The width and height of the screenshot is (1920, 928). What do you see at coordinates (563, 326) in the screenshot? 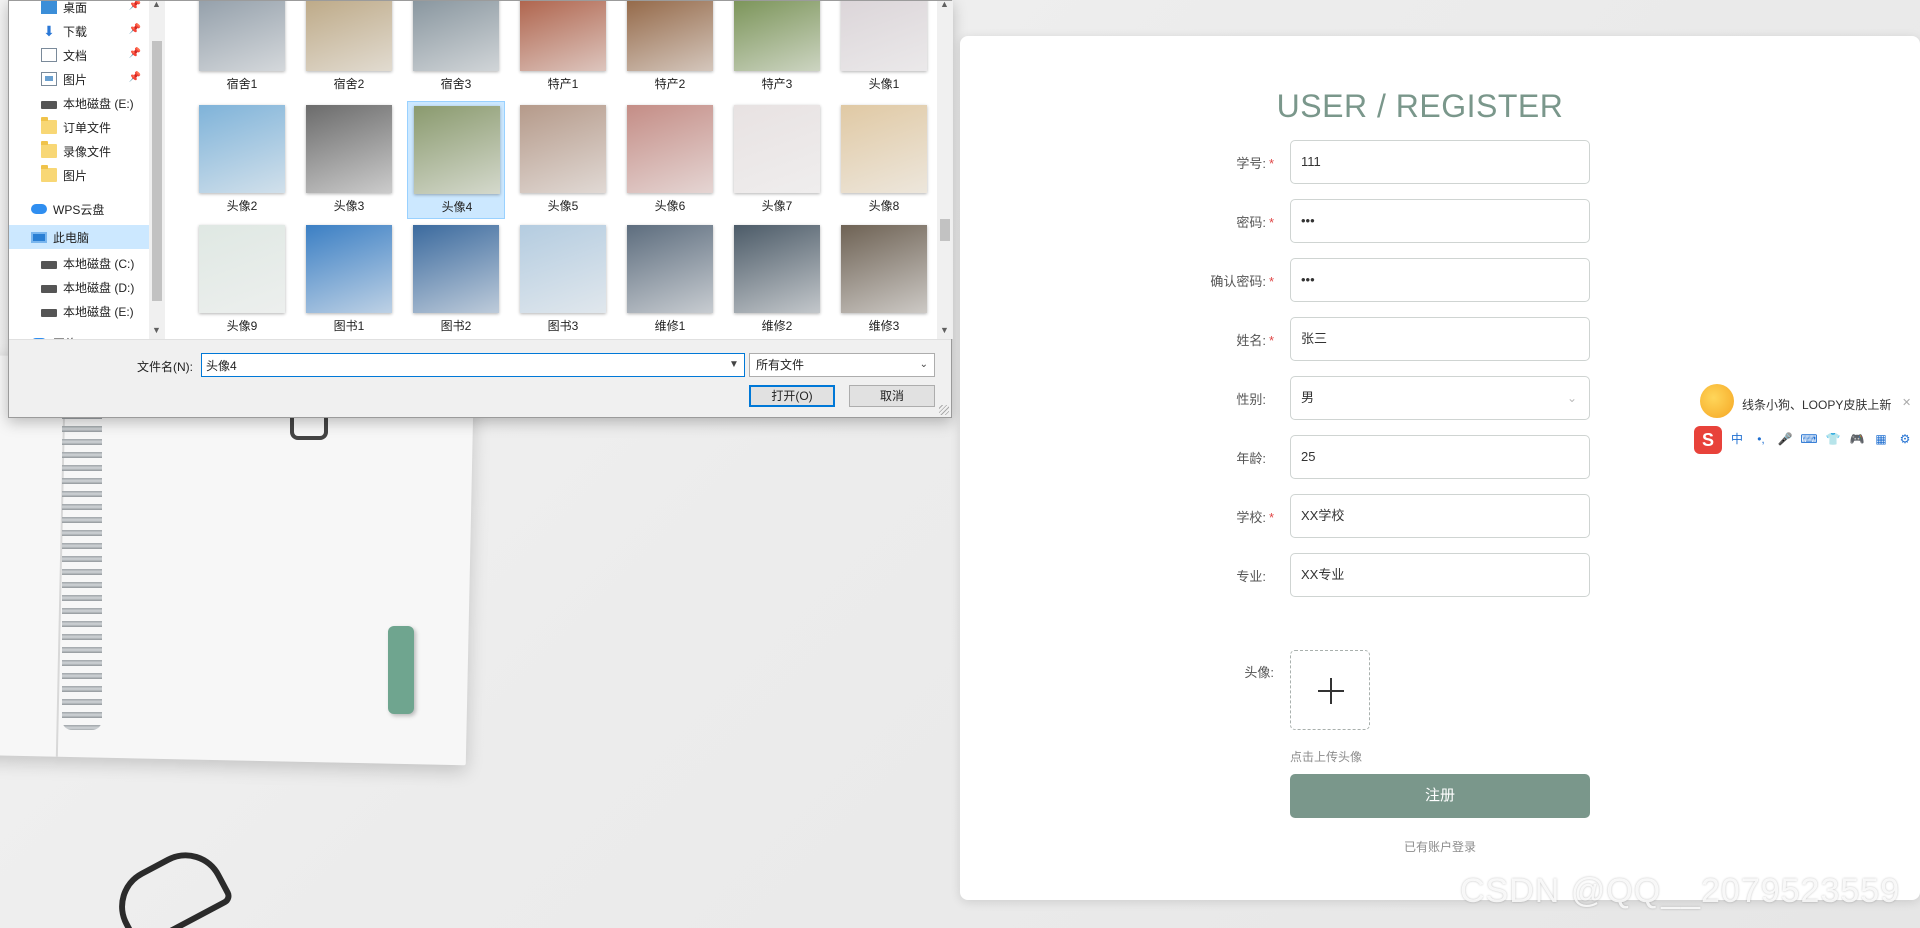
I see `file-label: 图书3` at bounding box center [563, 326].